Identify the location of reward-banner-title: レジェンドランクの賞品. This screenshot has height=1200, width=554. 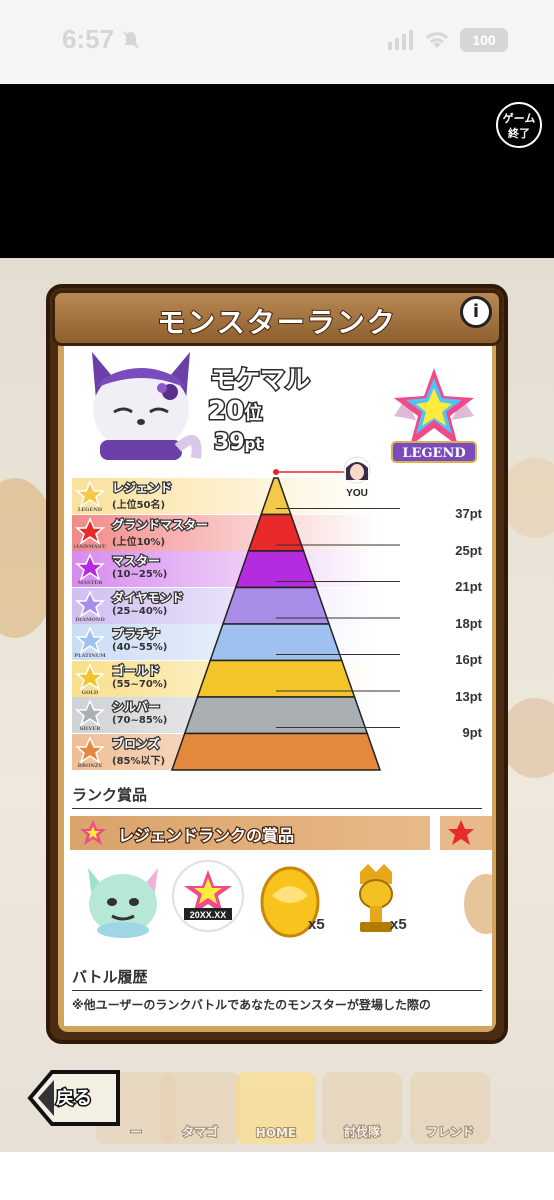
(206, 836).